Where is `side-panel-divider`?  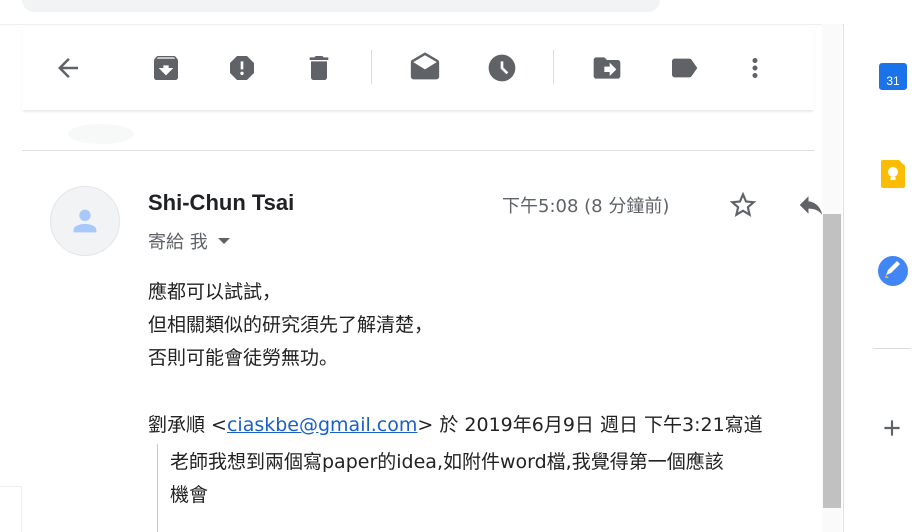
side-panel-divider is located at coordinates (892, 348).